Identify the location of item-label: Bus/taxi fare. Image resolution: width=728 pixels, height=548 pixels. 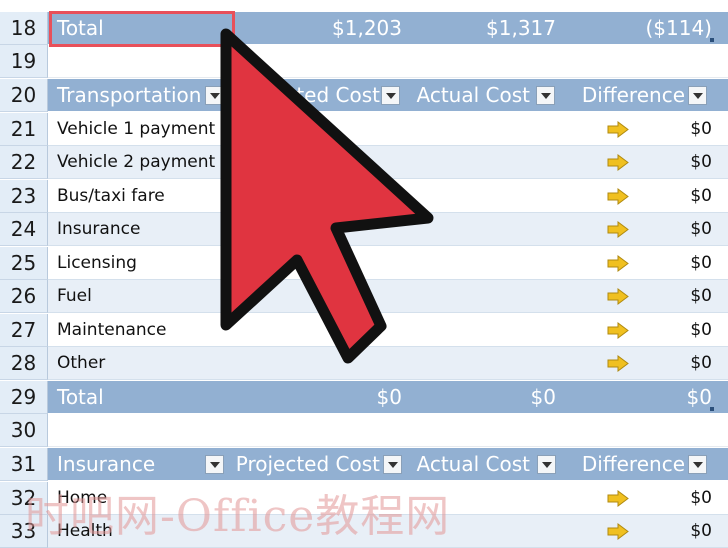
(111, 196).